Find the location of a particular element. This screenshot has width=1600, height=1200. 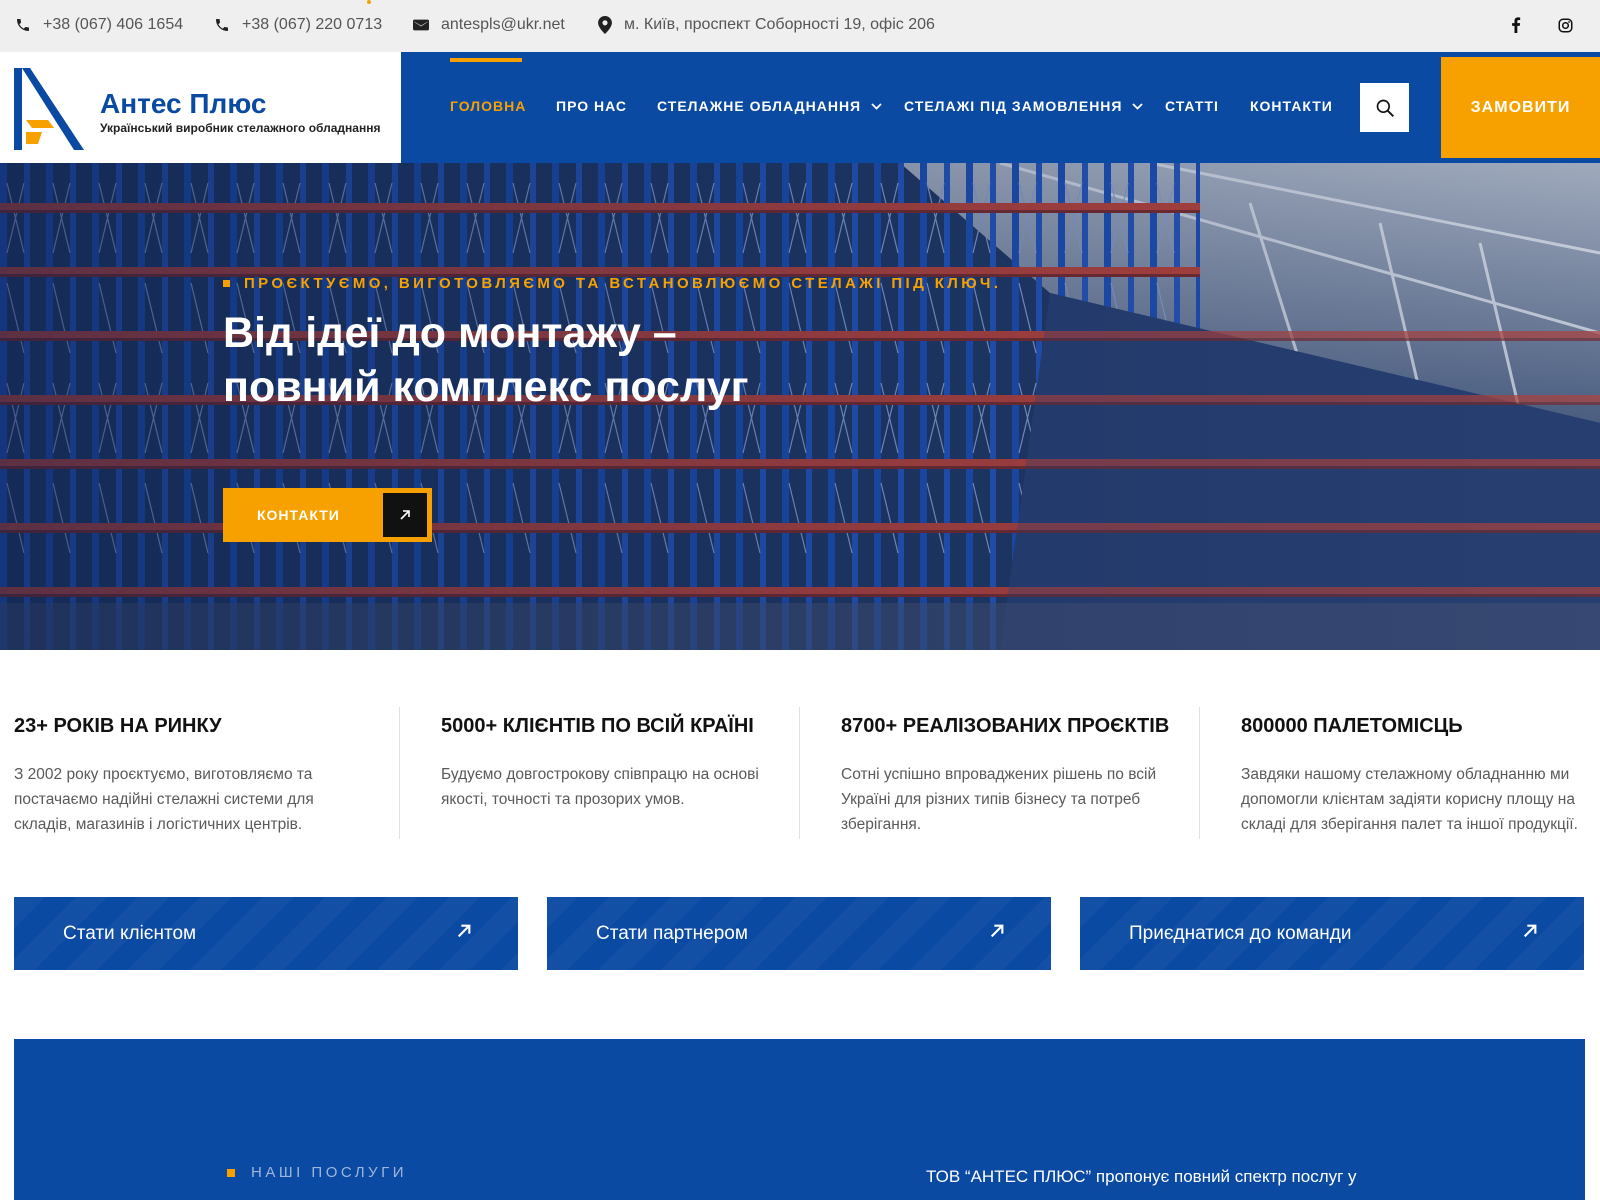

search-icon is located at coordinates (1385, 108).